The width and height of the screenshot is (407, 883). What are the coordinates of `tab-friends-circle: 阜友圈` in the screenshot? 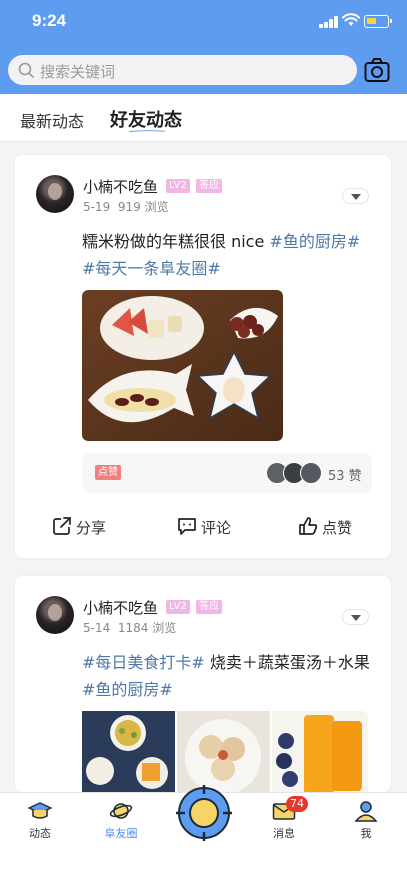 It's located at (121, 821).